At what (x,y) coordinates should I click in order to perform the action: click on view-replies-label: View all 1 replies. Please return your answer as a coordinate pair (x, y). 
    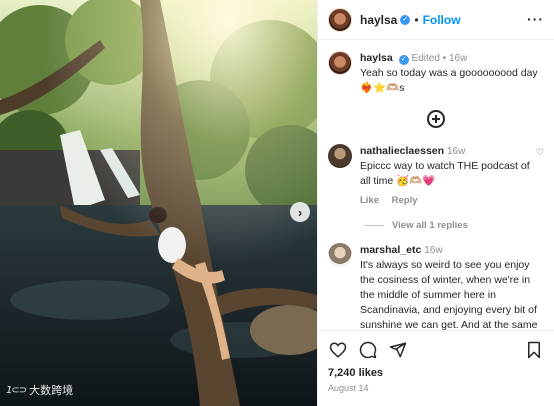
    Looking at the image, I should click on (430, 225).